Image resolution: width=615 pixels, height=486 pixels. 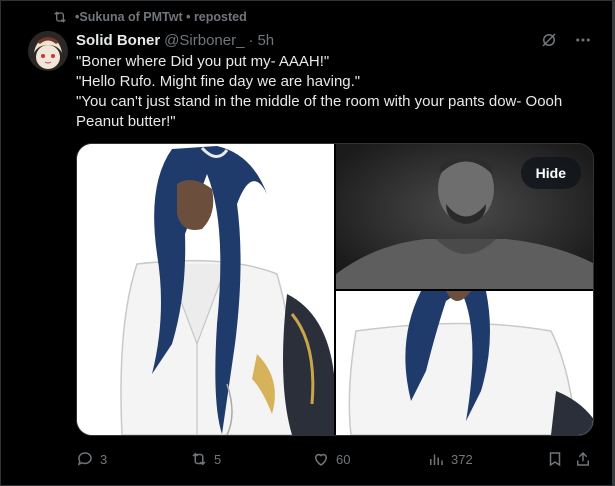 I want to click on hide-button: Hide, so click(x=550, y=173).